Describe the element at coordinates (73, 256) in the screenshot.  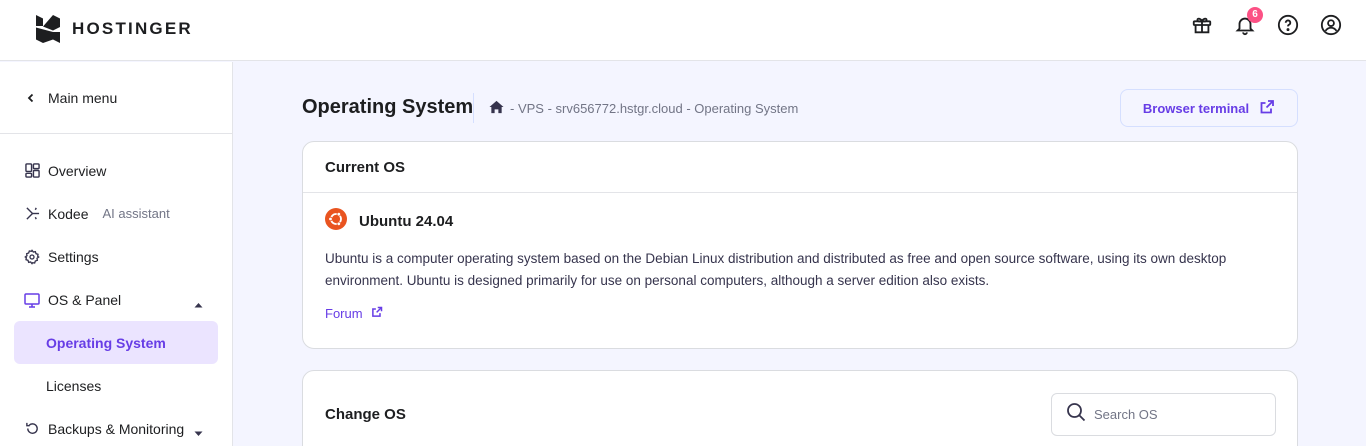
I see `sidebar-item-label: Settings` at that location.